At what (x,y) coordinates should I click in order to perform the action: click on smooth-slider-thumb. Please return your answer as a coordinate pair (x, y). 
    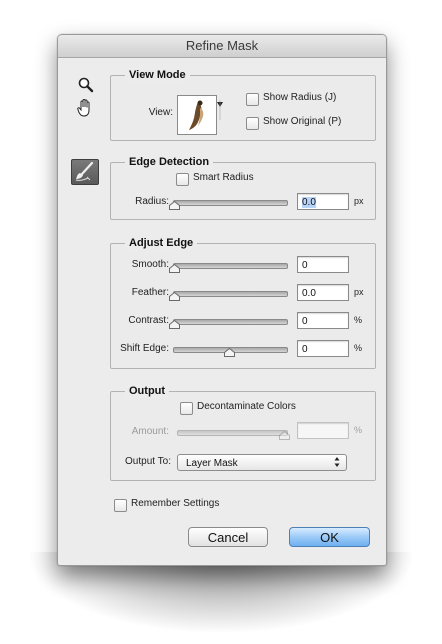
    Looking at the image, I should click on (174, 266).